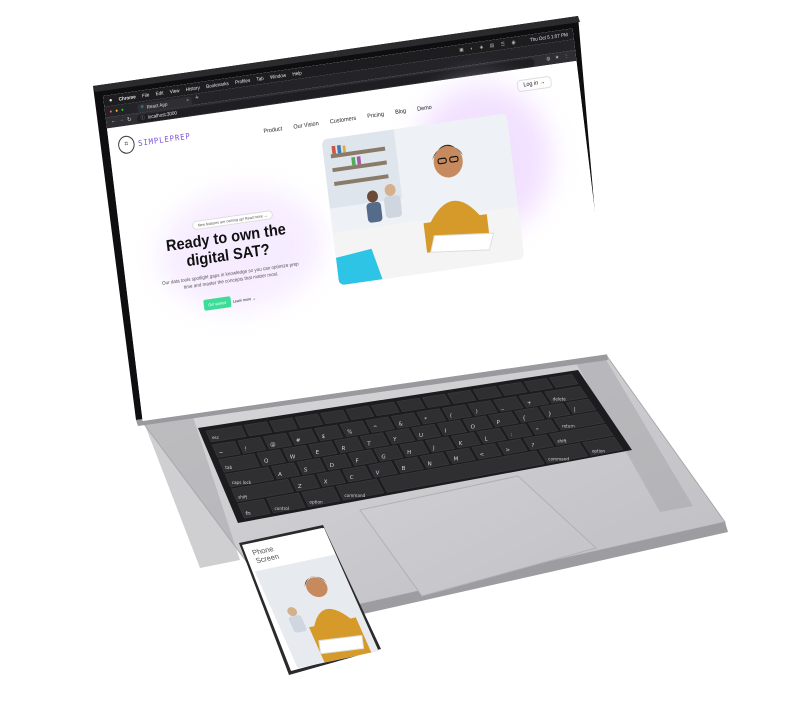 The image size is (801, 723). What do you see at coordinates (310, 600) in the screenshot?
I see `phone: Phone Screen` at bounding box center [310, 600].